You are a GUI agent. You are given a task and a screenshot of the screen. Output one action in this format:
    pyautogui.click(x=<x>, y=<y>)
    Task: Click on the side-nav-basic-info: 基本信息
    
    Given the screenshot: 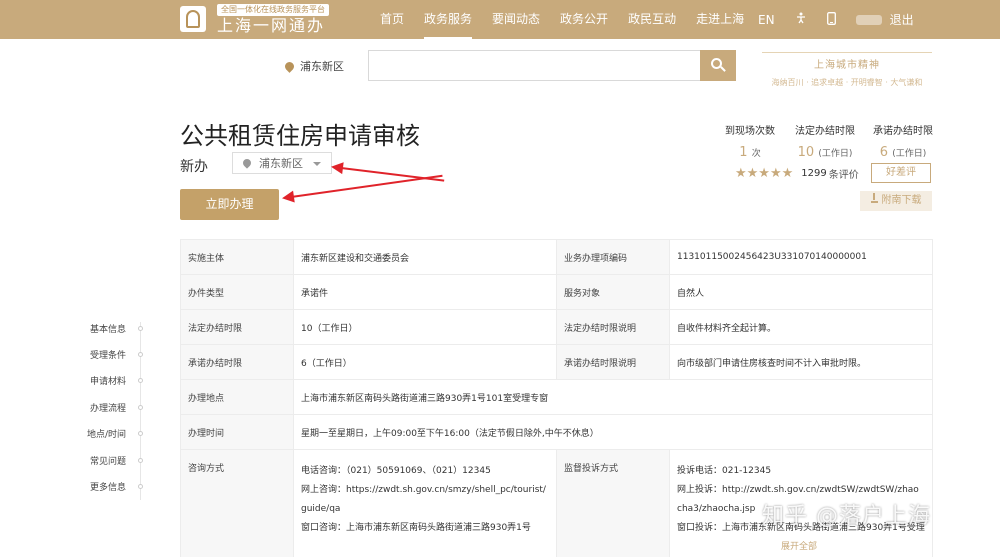 What is the action you would take?
    pyautogui.click(x=111, y=328)
    